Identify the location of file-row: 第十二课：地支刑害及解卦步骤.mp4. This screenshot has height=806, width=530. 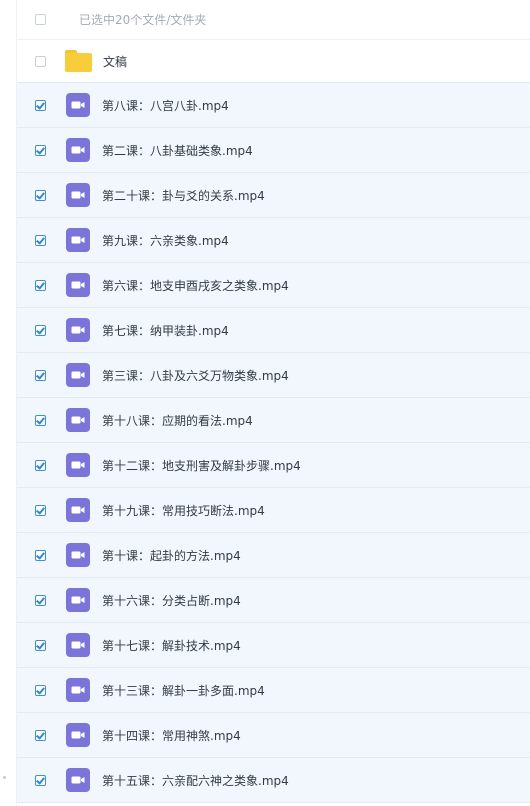
(273, 465).